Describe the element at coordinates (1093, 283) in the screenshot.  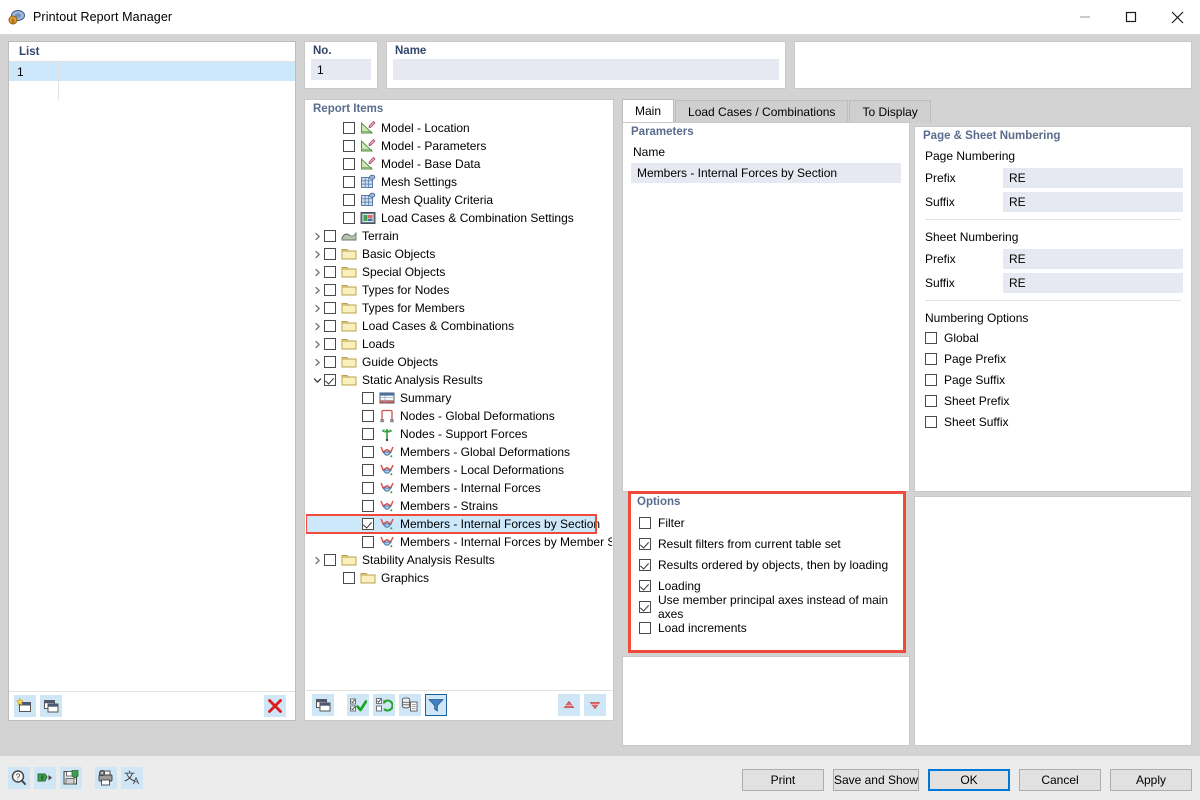
I see `sheet-suffix-input: RE` at that location.